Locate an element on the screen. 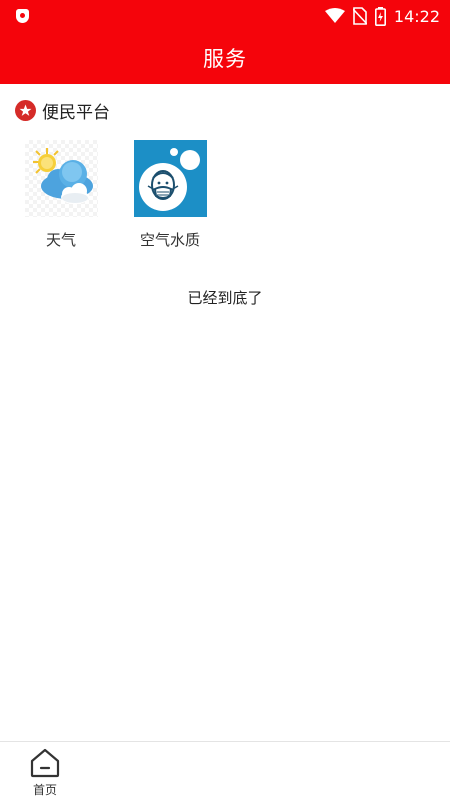 This screenshot has height=800, width=450. shield-icon is located at coordinates (22, 16).